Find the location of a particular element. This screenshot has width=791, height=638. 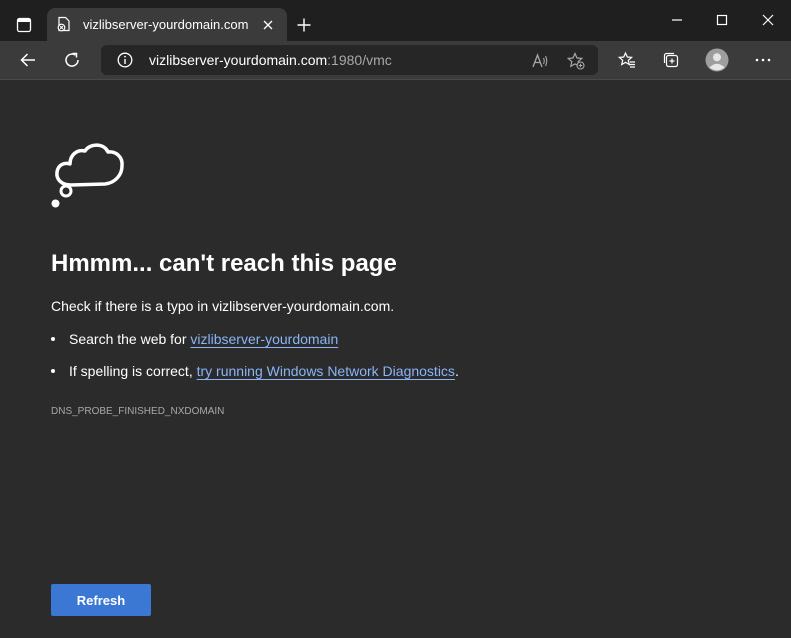

tab-active: vizlibserver-yourdomain.com is located at coordinates (167, 24).